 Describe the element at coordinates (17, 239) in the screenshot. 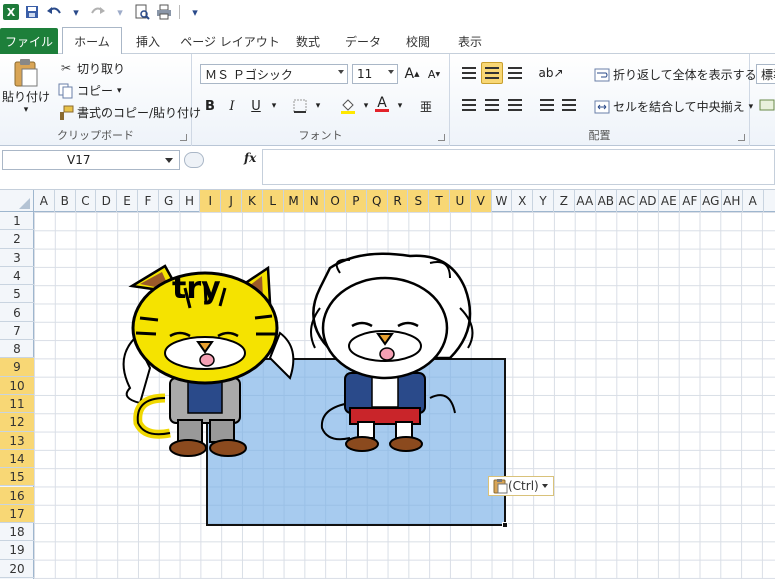

I see `row-header: 2` at that location.